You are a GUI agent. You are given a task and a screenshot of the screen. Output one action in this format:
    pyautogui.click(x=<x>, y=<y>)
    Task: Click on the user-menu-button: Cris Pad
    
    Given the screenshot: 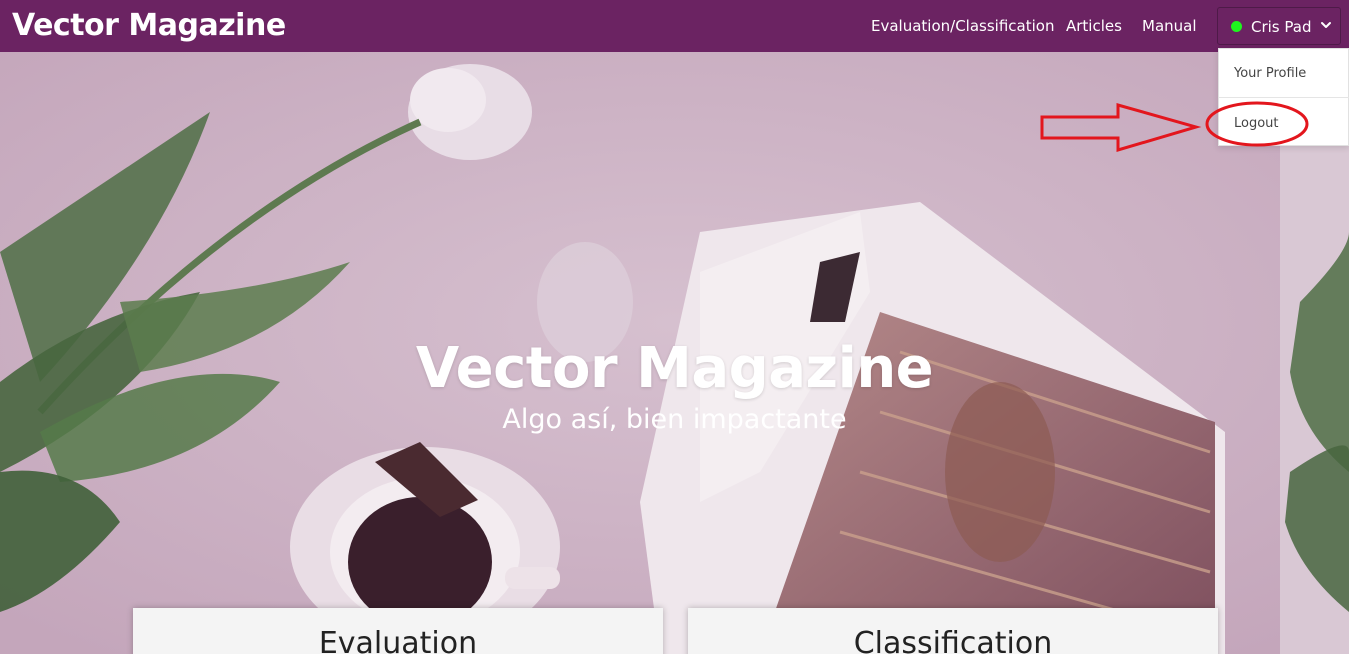 What is the action you would take?
    pyautogui.click(x=1279, y=26)
    